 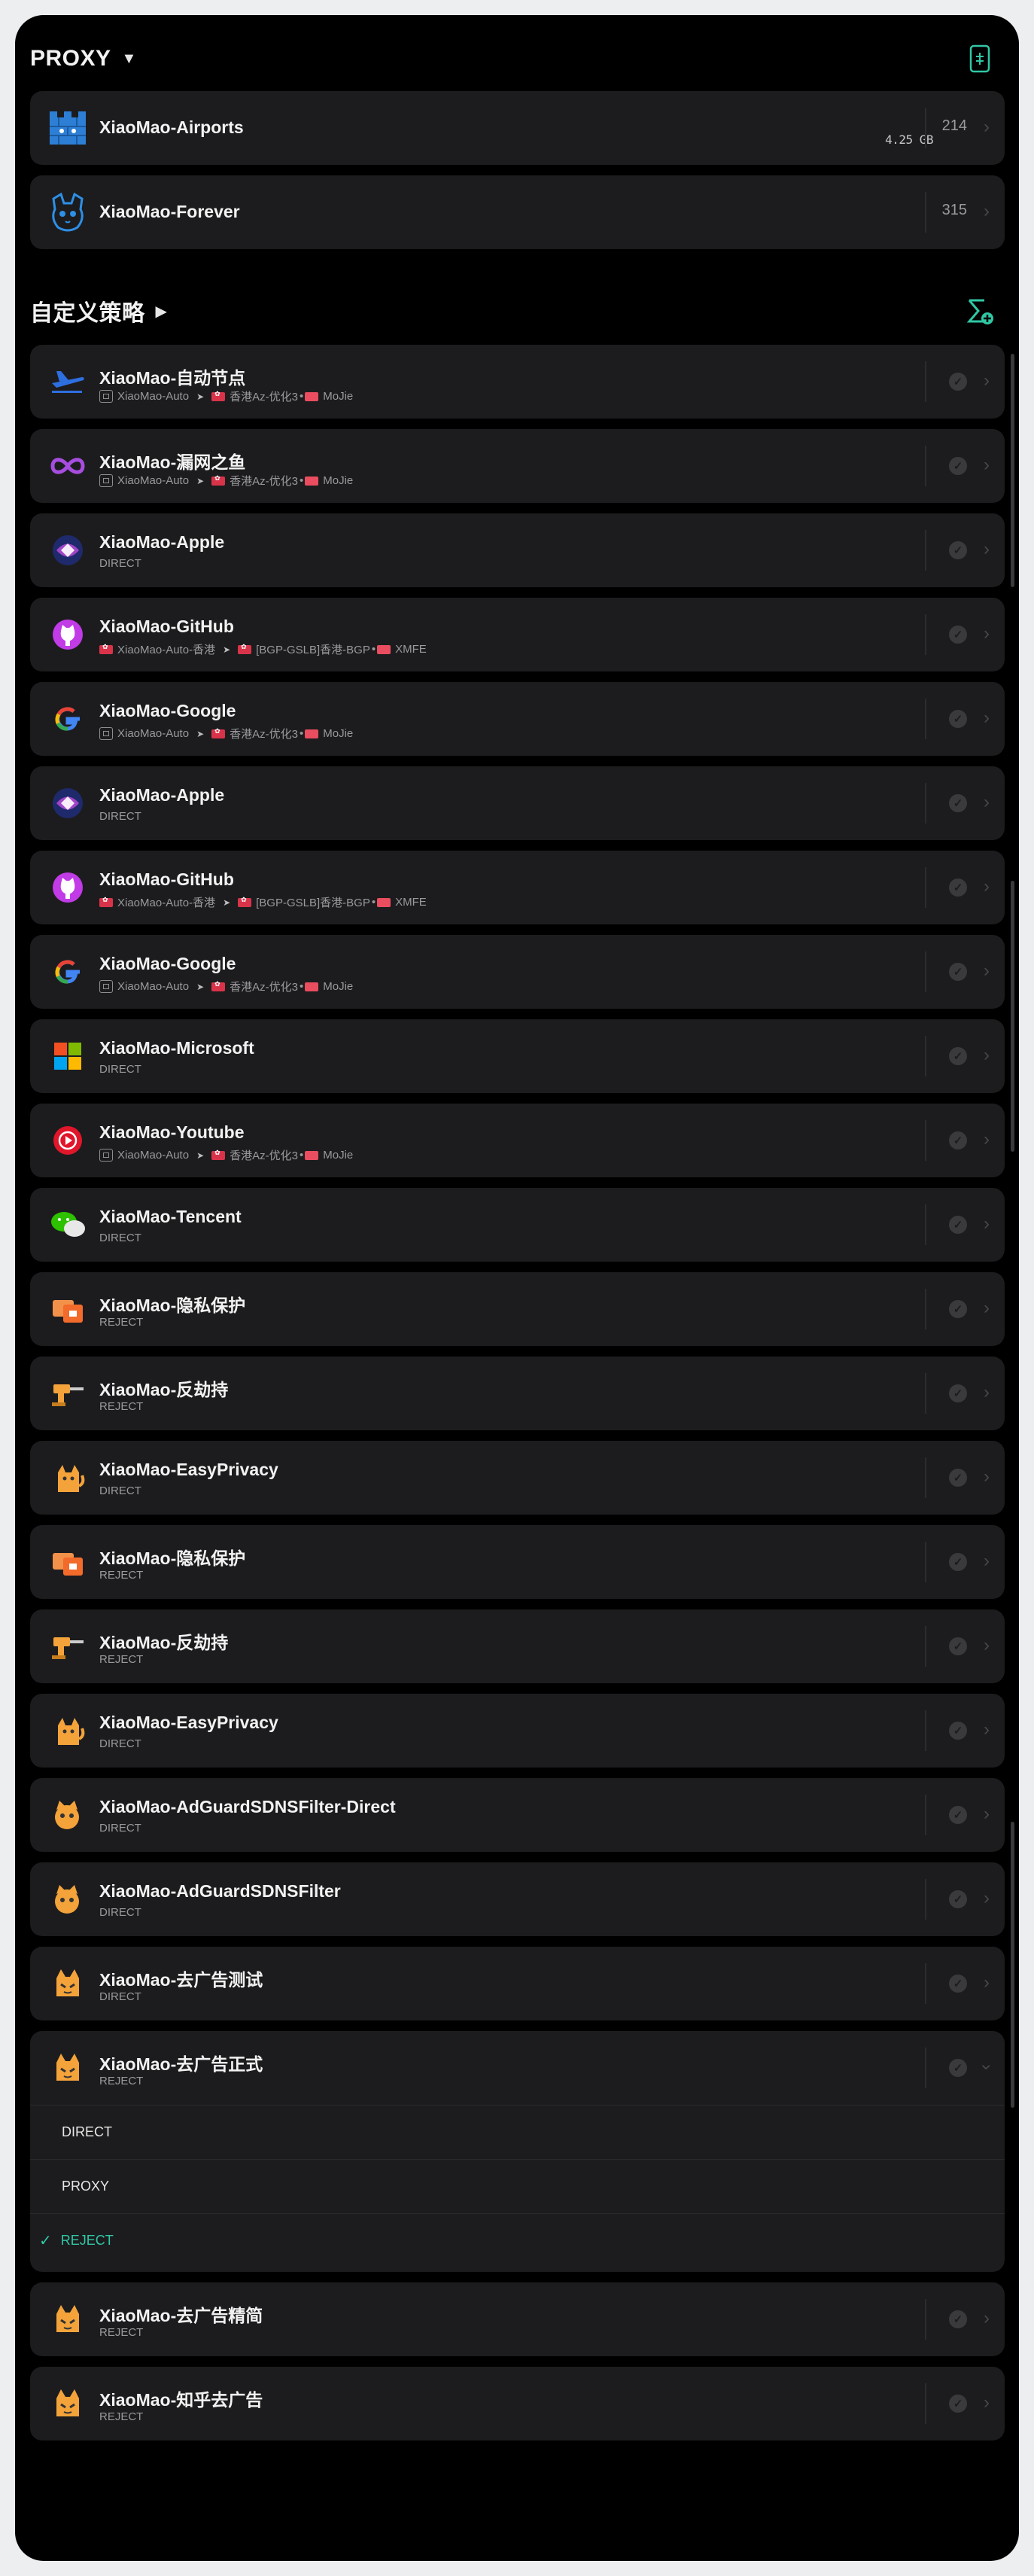 I want to click on custom-section-header: 自定义策略 ▶, so click(x=517, y=311).